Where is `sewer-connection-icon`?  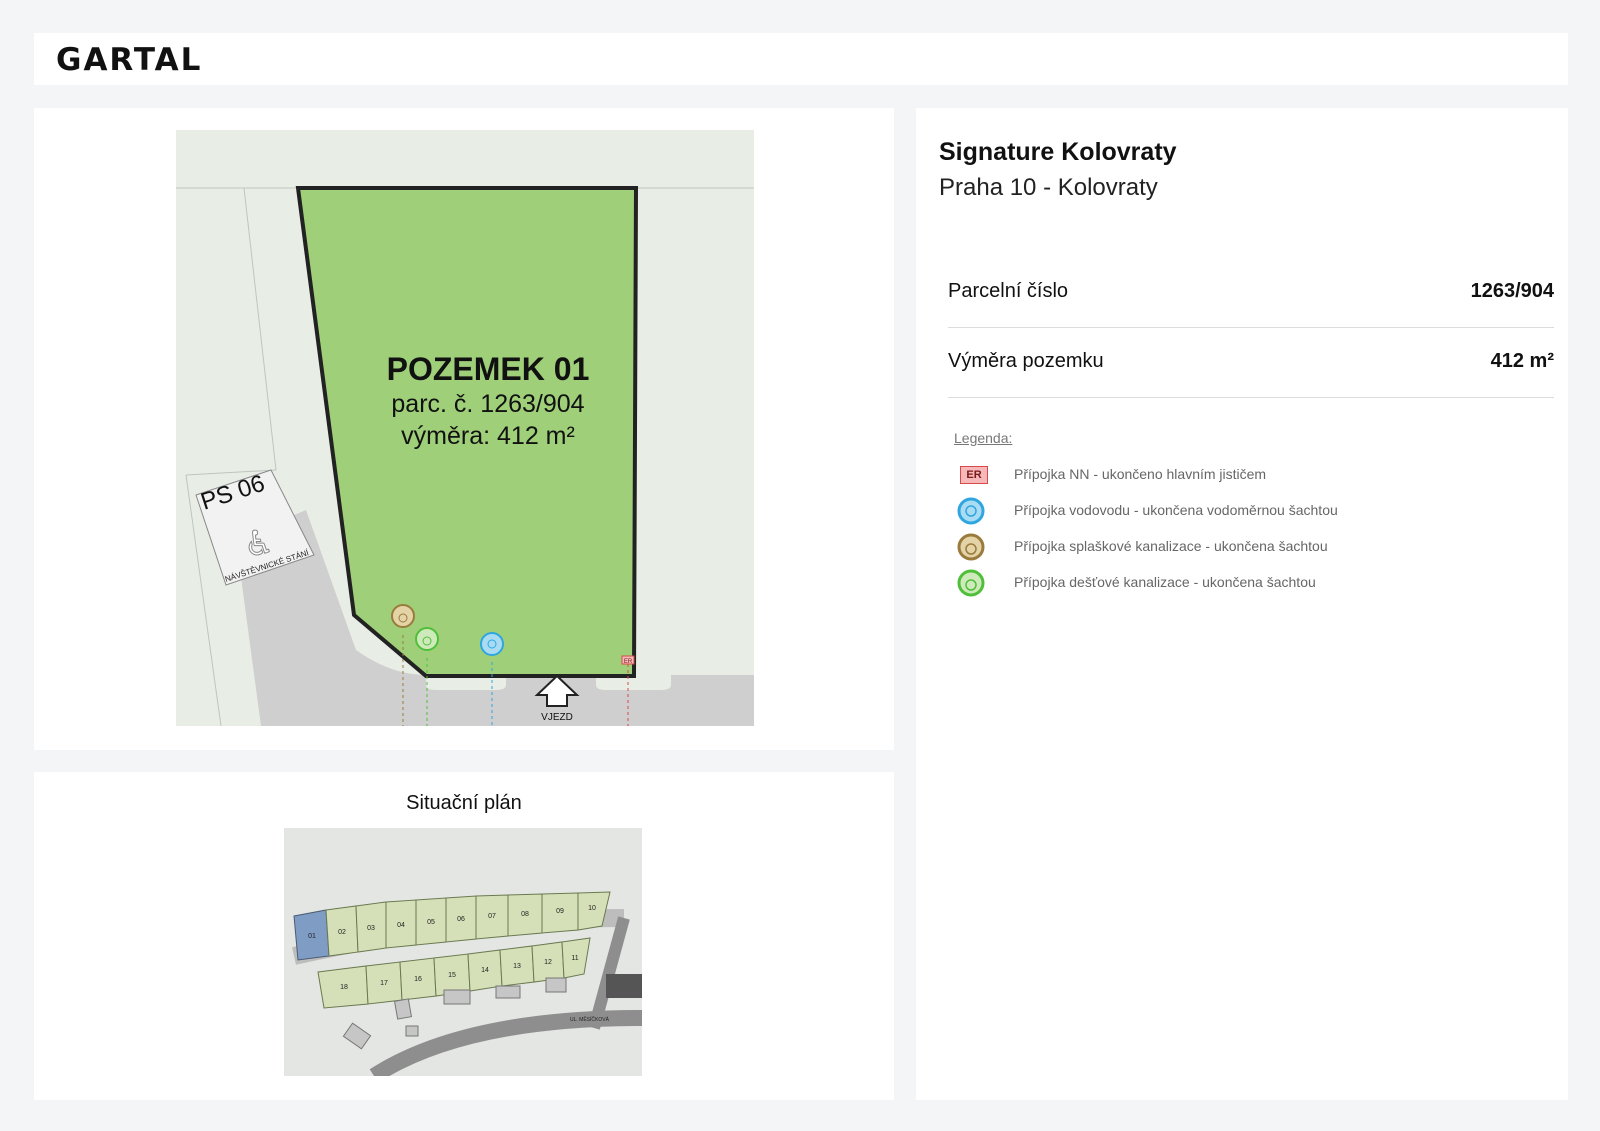 sewer-connection-icon is located at coordinates (971, 547).